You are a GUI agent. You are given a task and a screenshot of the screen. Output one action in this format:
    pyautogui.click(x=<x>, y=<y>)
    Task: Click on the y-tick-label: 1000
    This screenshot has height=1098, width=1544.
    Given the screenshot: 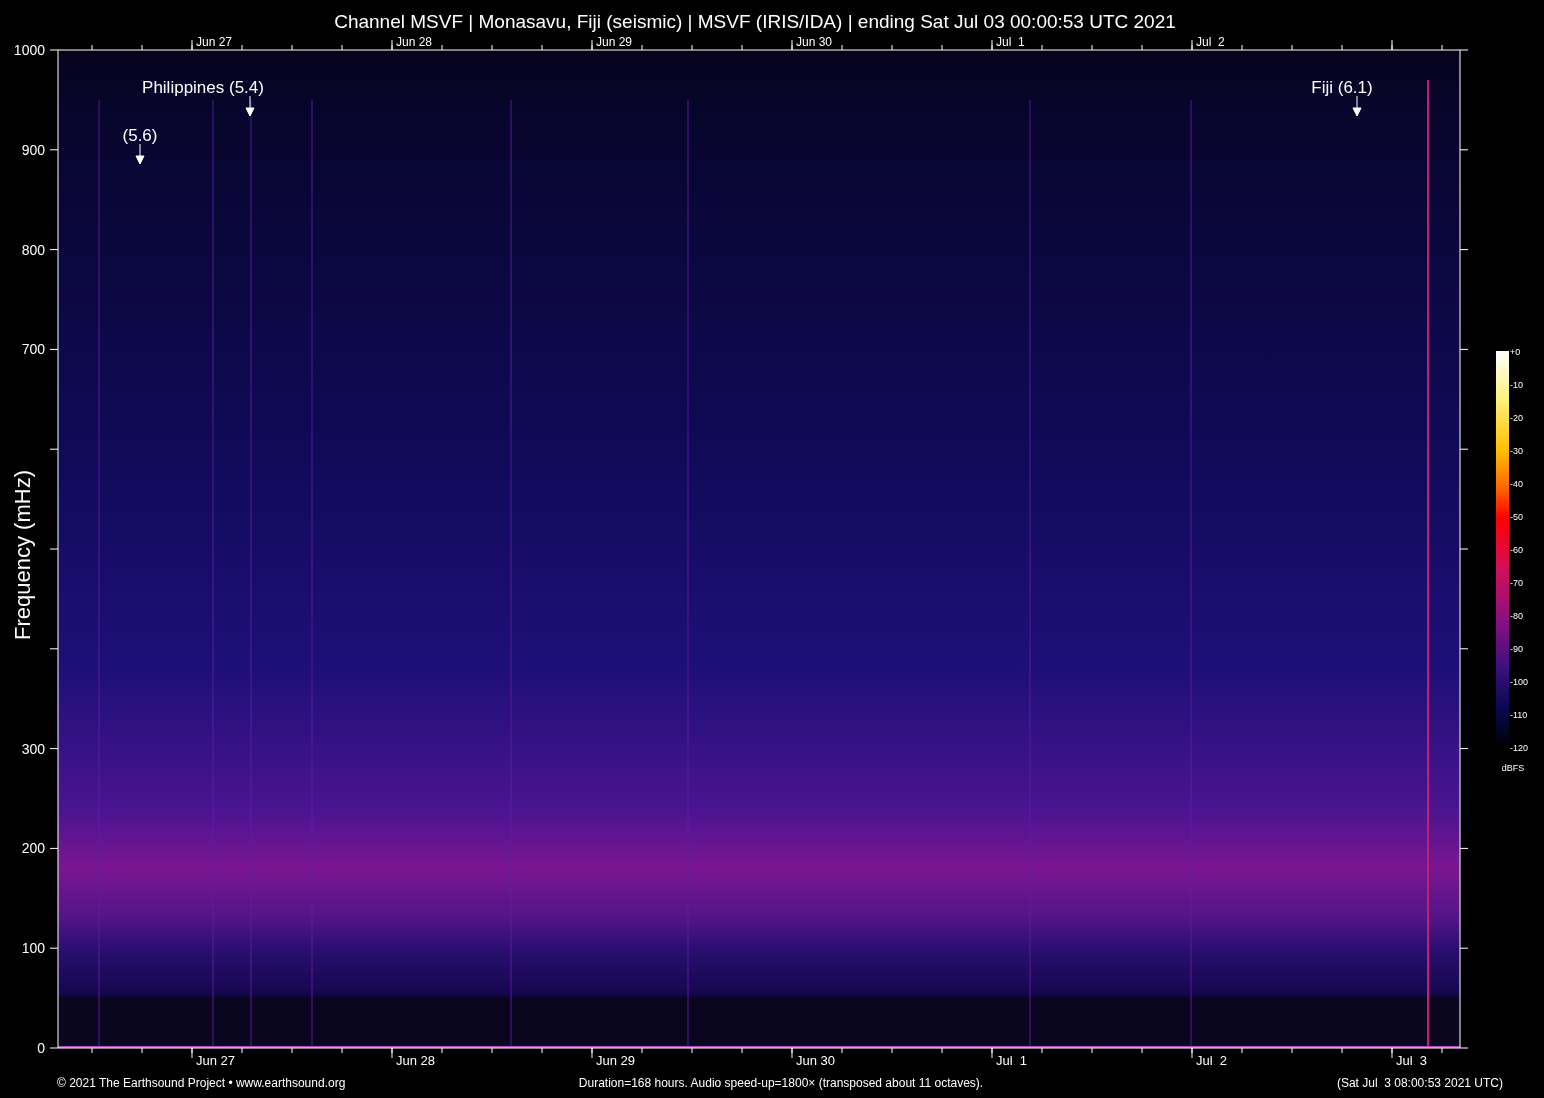 What is the action you would take?
    pyautogui.click(x=29, y=50)
    